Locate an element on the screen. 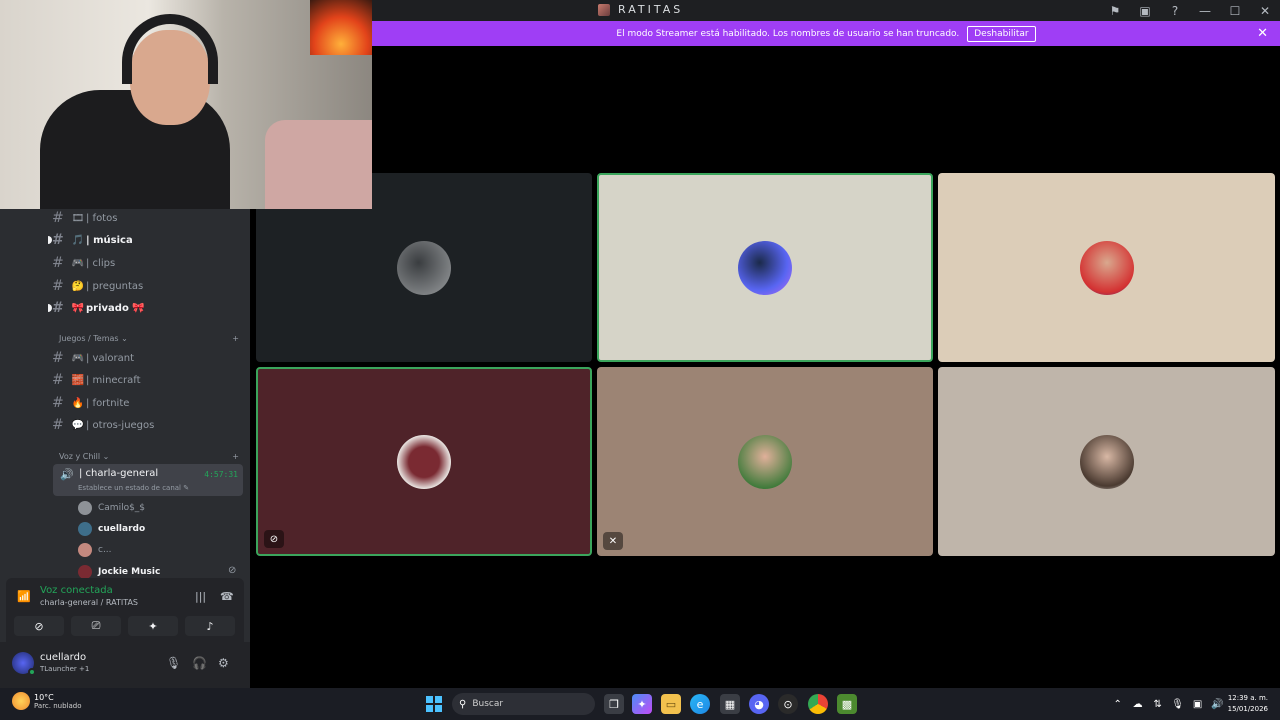 This screenshot has width=1280, height=720. chevron-down-icon: ⌄ is located at coordinates (124, 338).